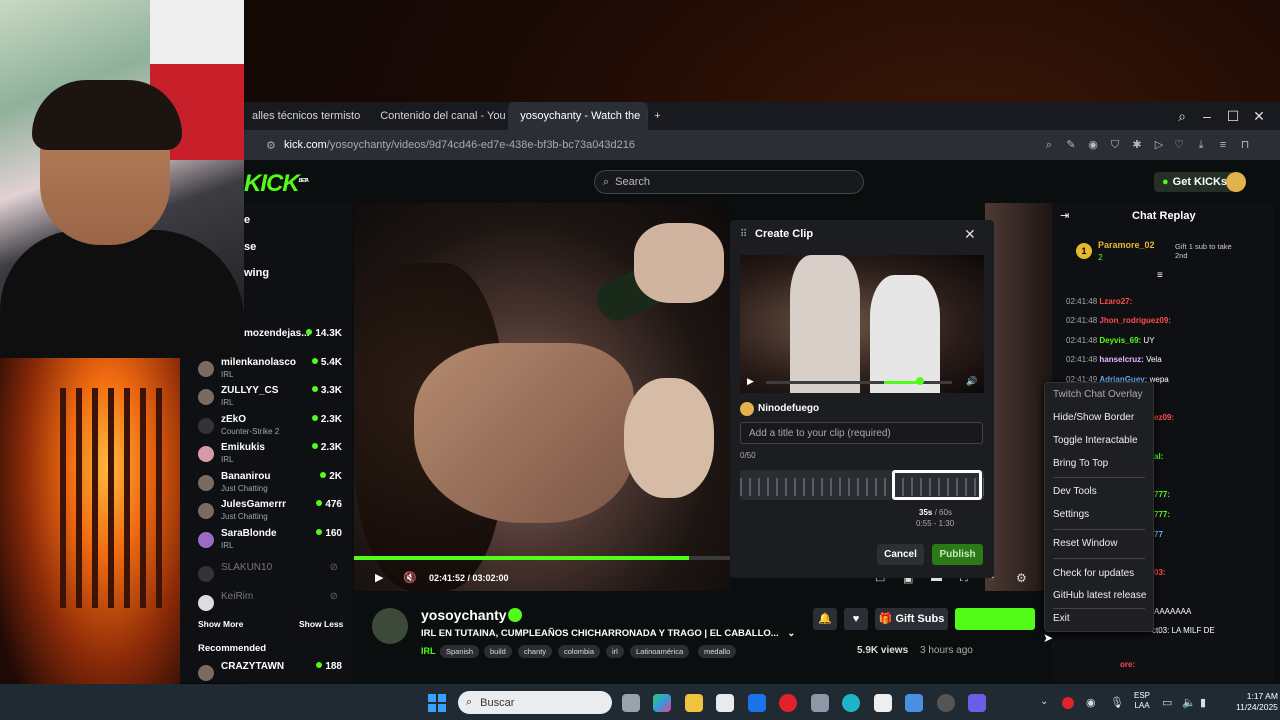 This screenshot has width=1280, height=720. Describe the element at coordinates (1099, 595) in the screenshot. I see `menu-item-github-release: GitHub latest release` at that location.